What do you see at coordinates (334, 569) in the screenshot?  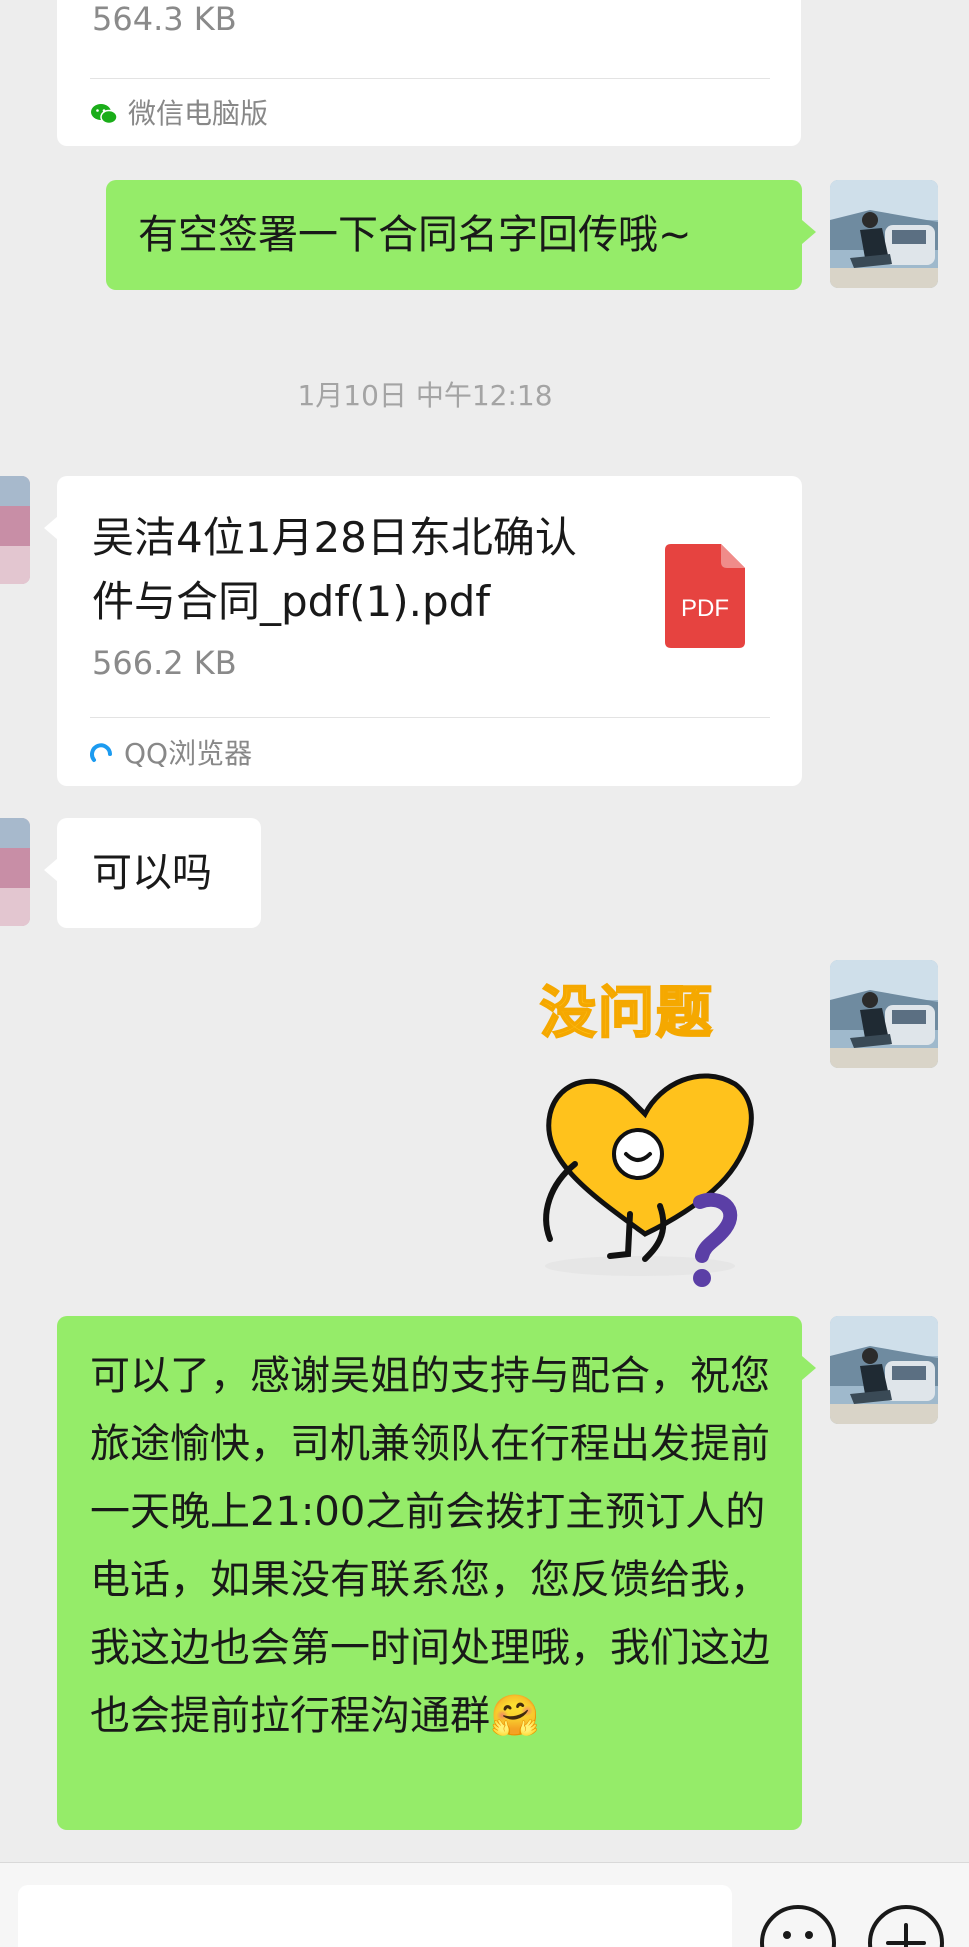 I see `file-name: 吴洁4位1月28日东北确认件与合同_pdf(1).pdf` at bounding box center [334, 569].